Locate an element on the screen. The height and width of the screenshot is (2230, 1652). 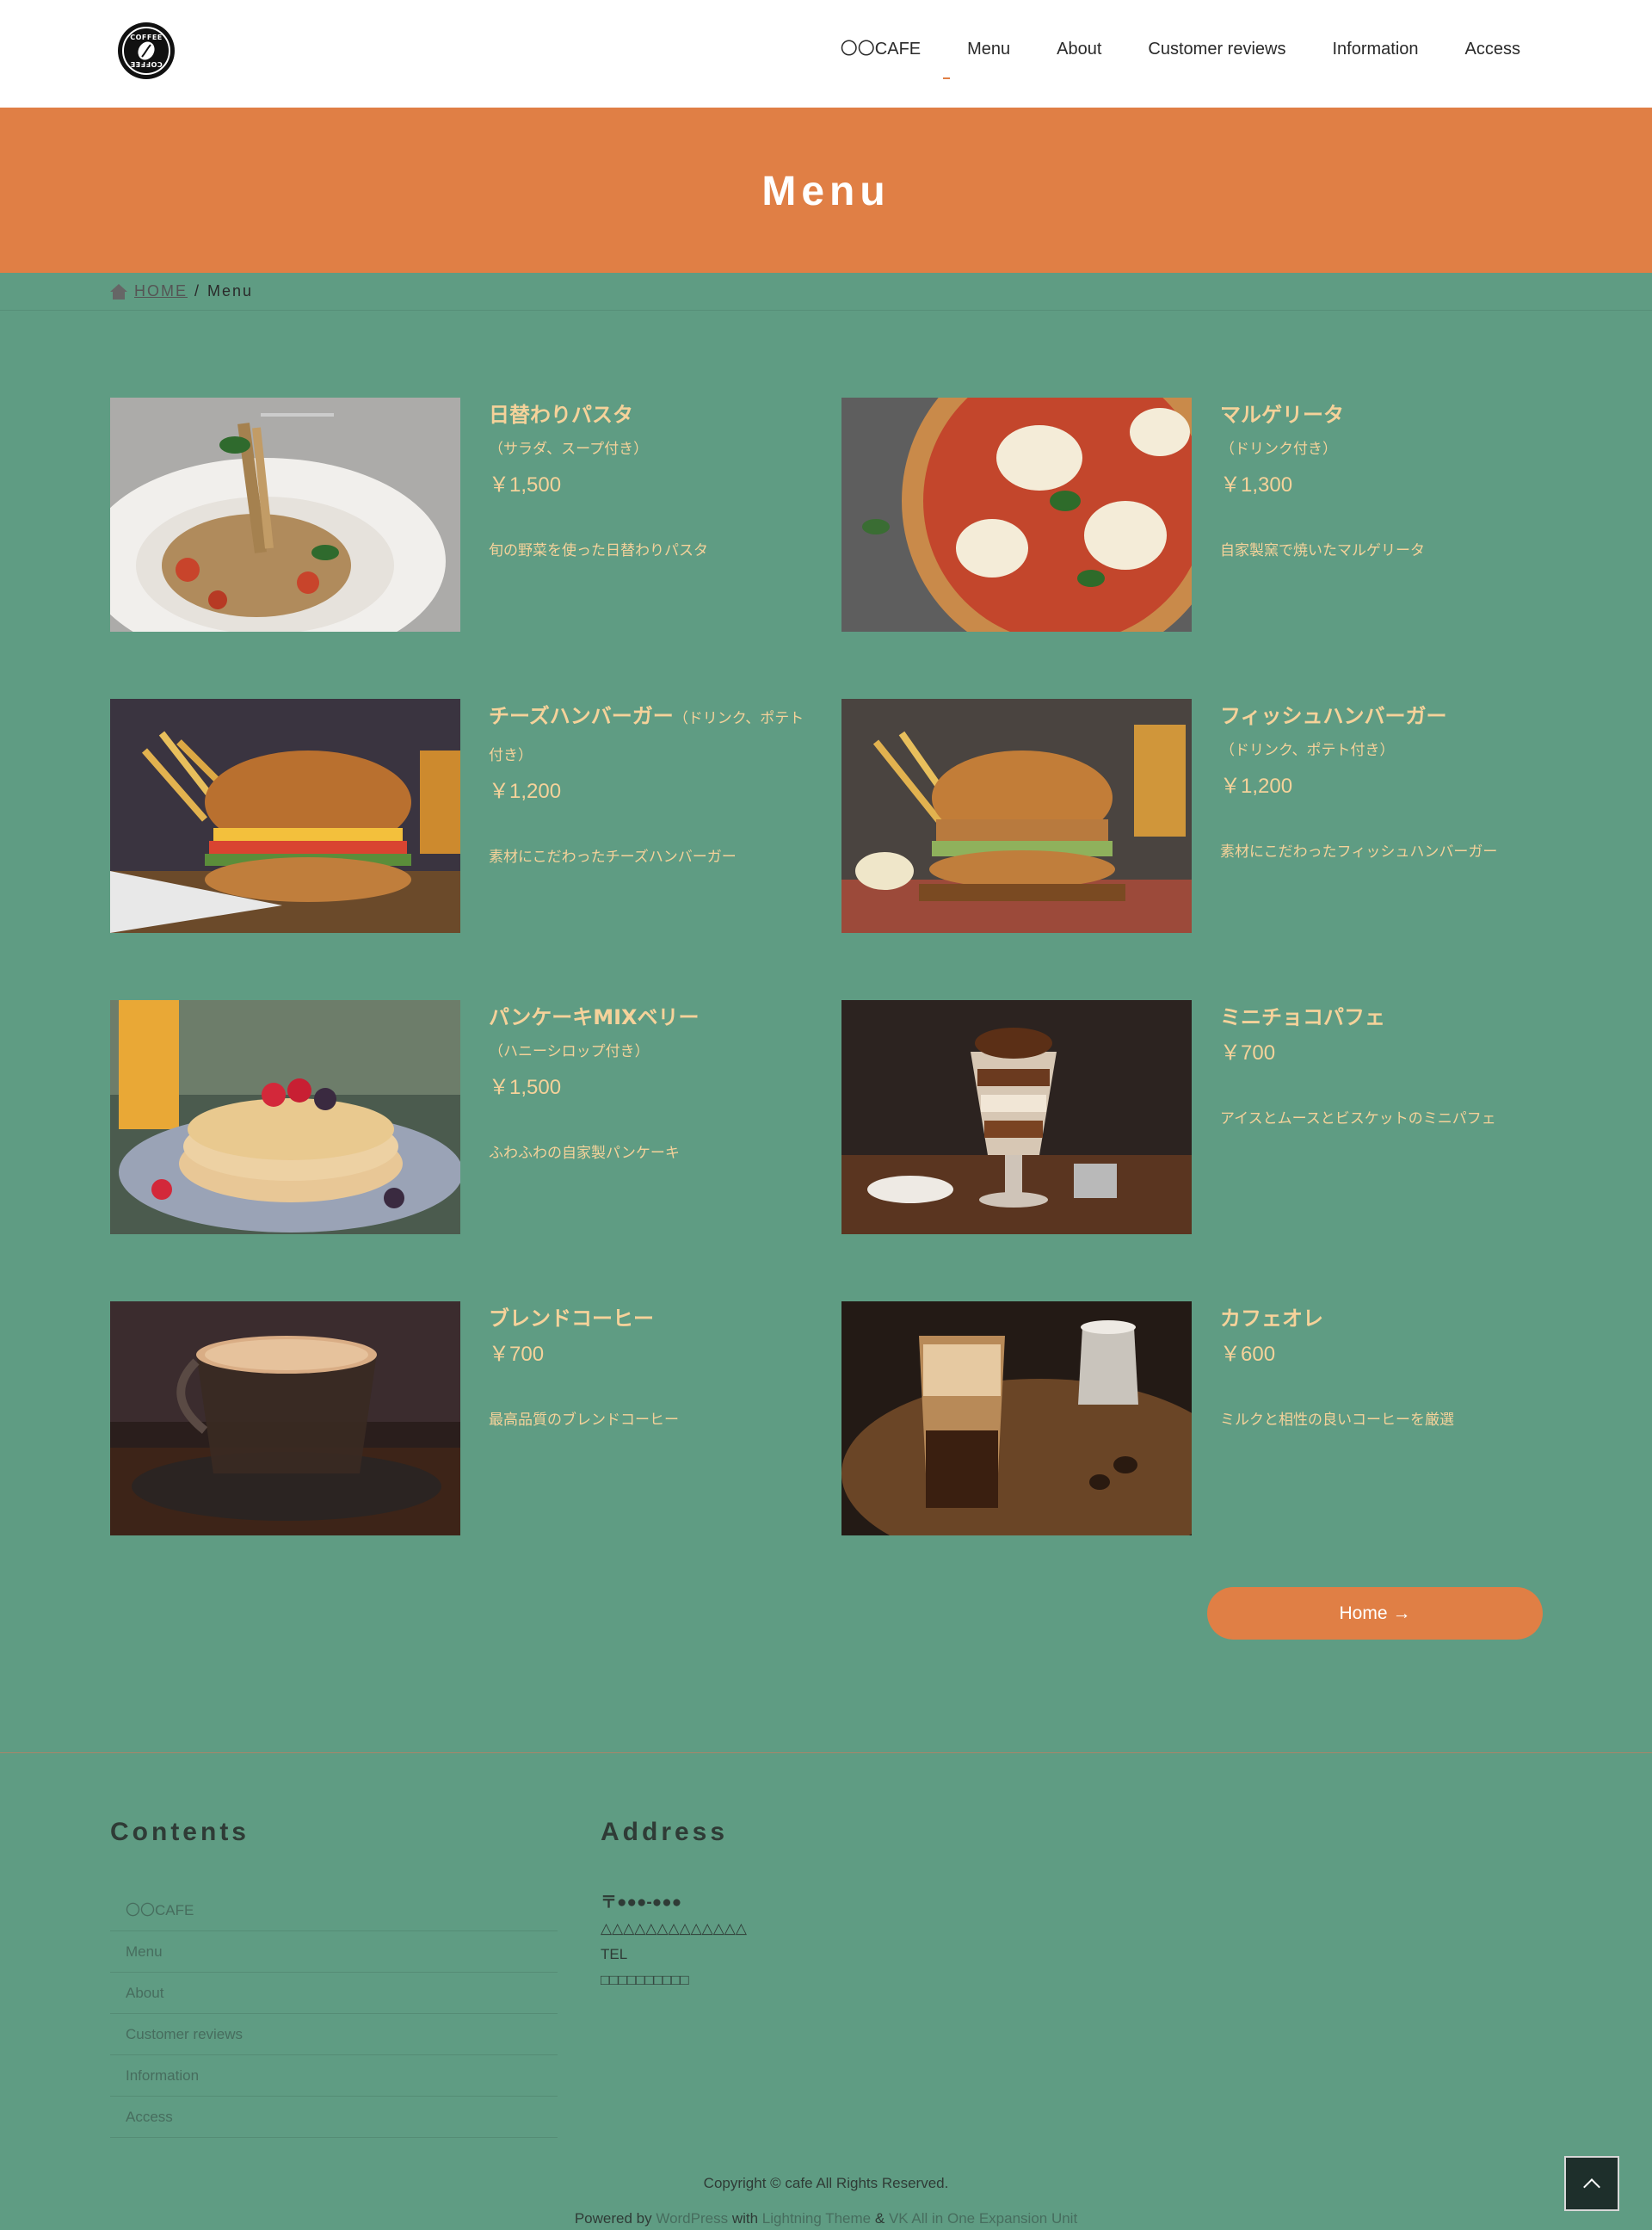
menu-item-description: 素材にこだわったフィッシュハンバーガー is located at coordinates (1359, 852).